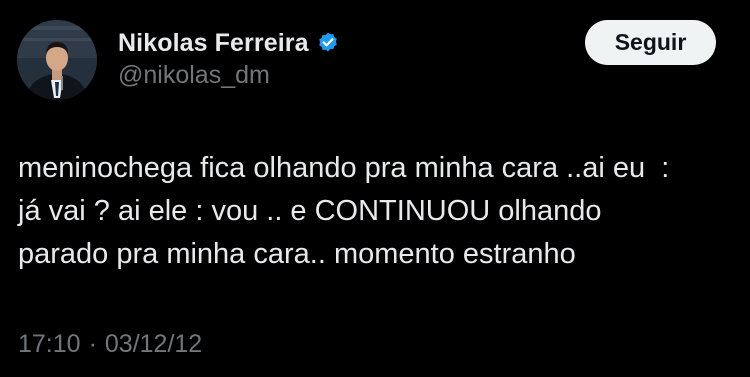  I want to click on verified-badge-icon, so click(328, 43).